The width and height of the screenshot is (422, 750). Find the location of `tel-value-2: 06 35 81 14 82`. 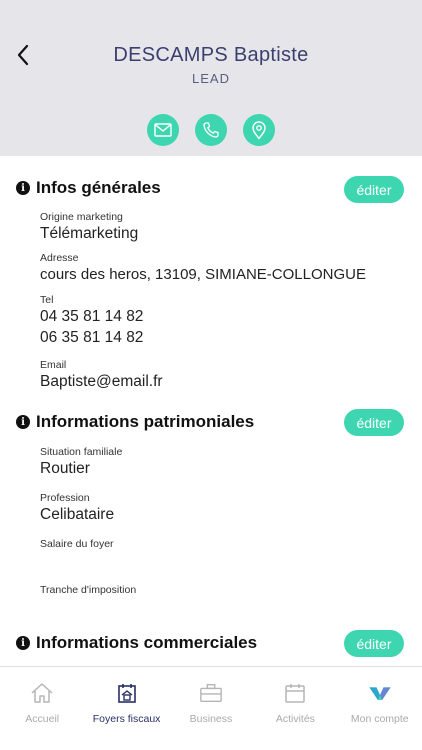

tel-value-2: 06 35 81 14 82 is located at coordinates (91, 338).